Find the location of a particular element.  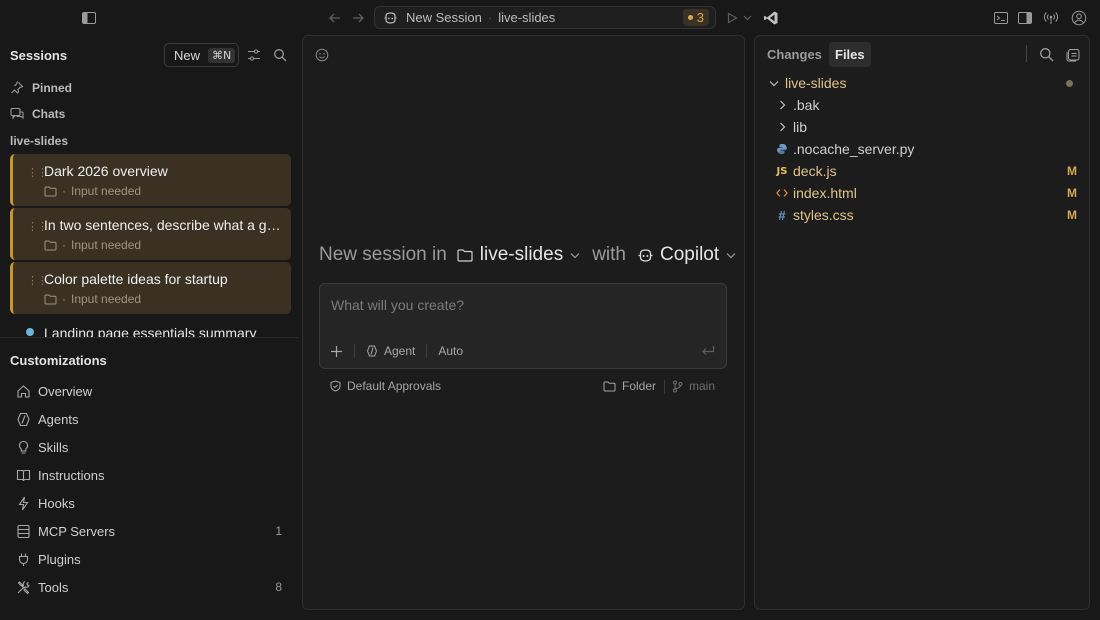

status-badge: 3 is located at coordinates (695, 17).